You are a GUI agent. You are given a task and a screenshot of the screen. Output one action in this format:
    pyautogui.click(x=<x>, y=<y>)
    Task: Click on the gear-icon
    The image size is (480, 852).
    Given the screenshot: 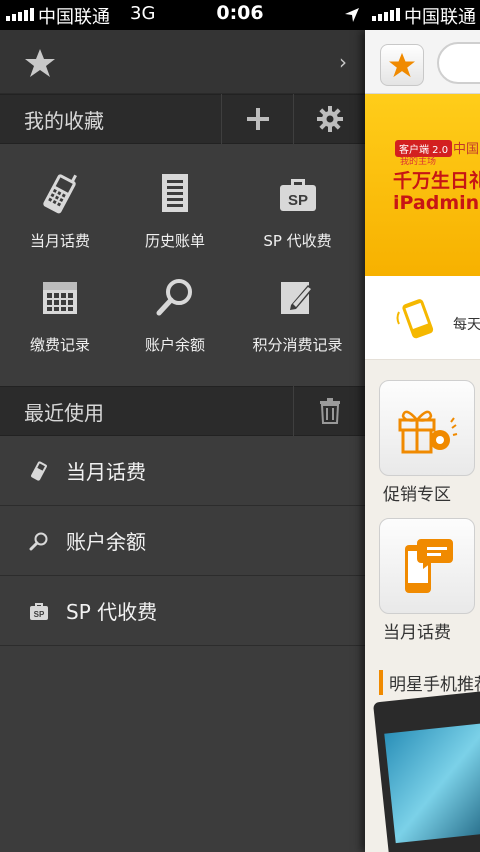 What is the action you would take?
    pyautogui.click(x=329, y=119)
    